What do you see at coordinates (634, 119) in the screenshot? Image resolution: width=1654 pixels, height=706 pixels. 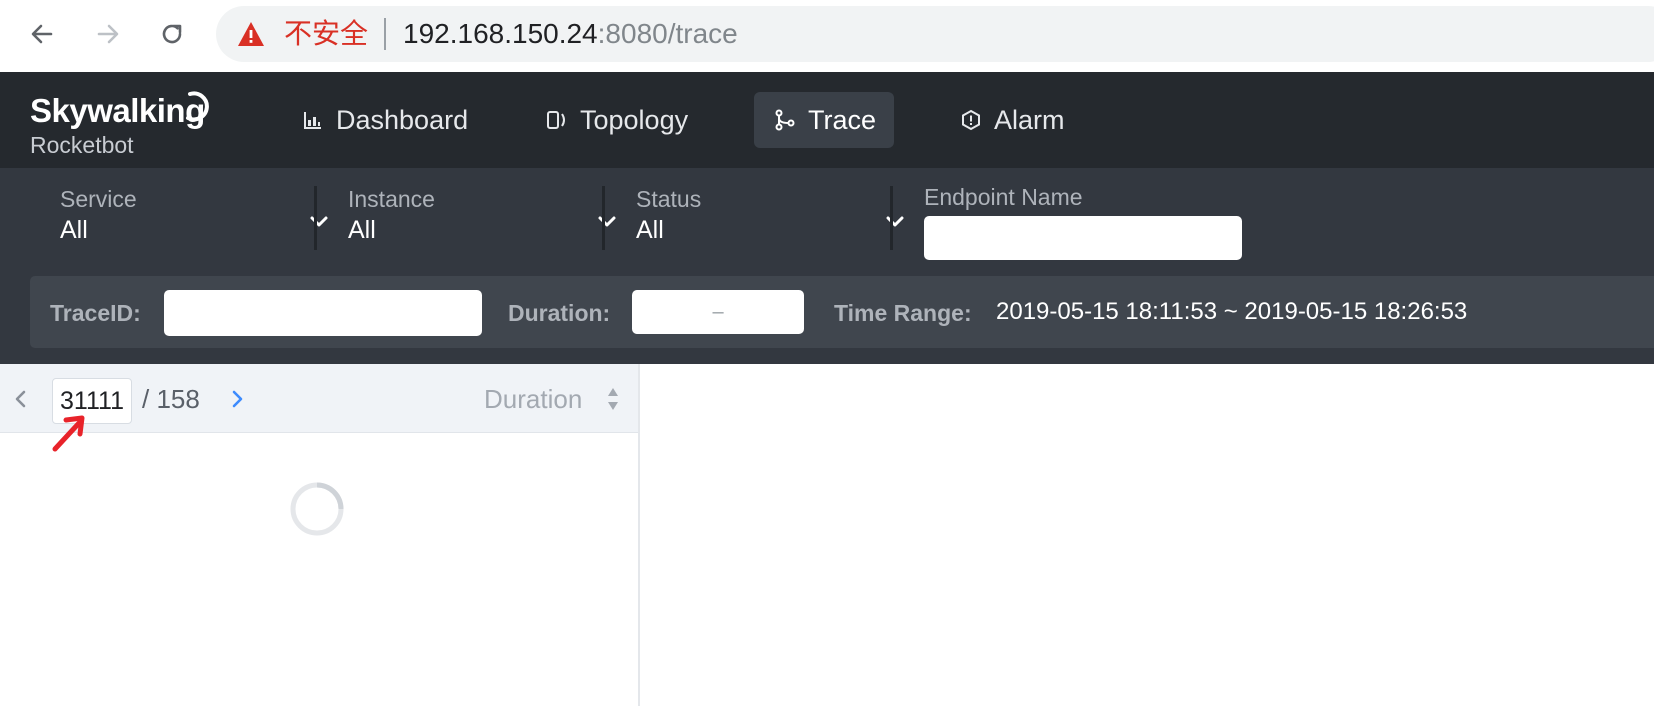 I see `nav-topology-label: Topology` at bounding box center [634, 119].